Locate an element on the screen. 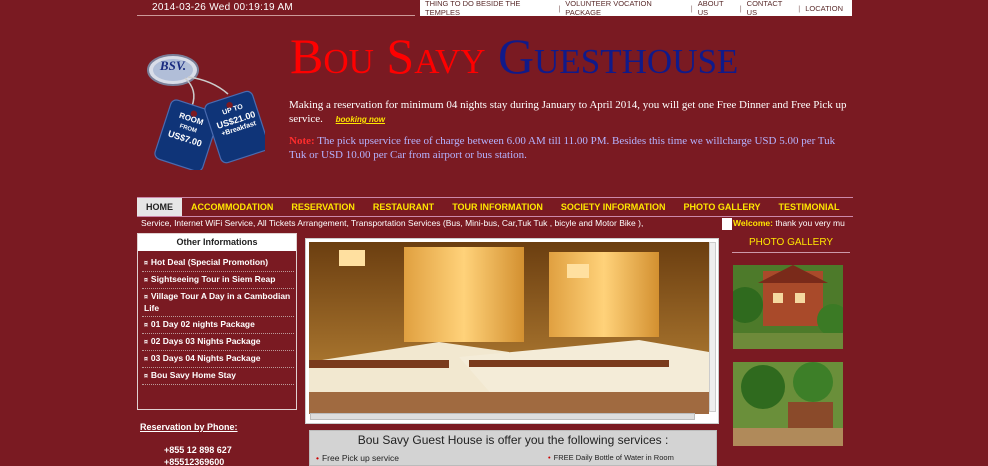 The width and height of the screenshot is (988, 466). phone-number-1: +855 12 898 627 is located at coordinates (198, 450).